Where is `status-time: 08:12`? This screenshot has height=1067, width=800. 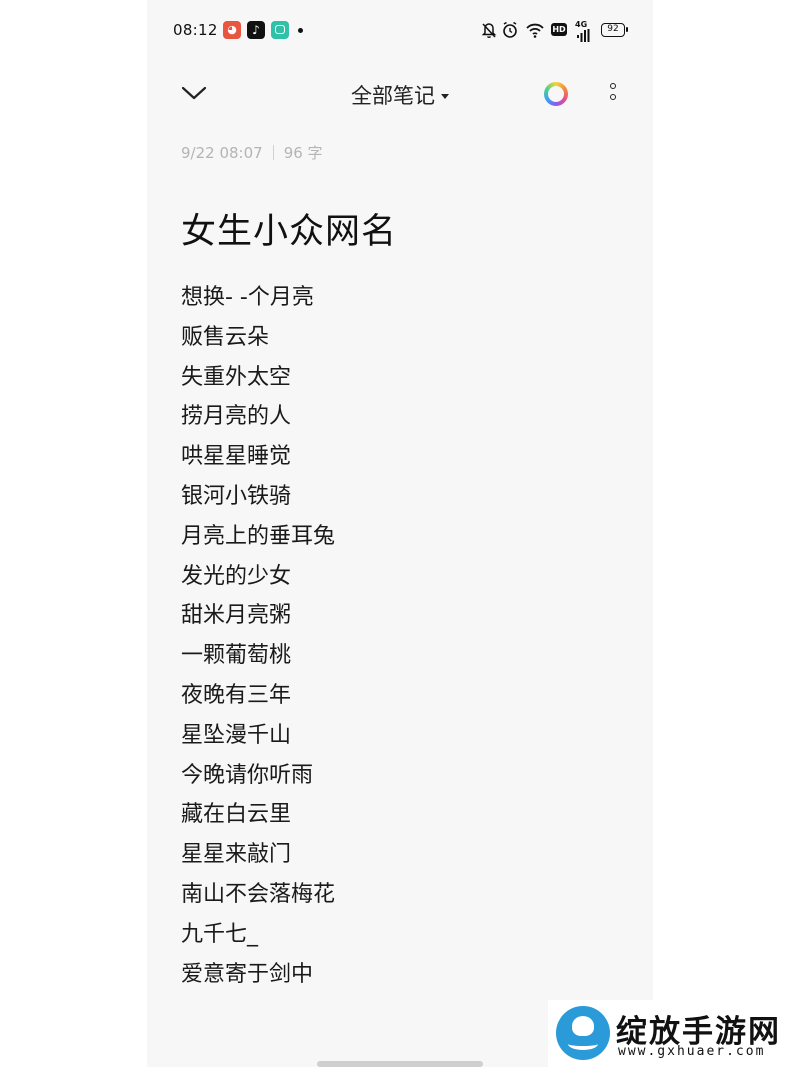
status-time: 08:12 is located at coordinates (195, 30).